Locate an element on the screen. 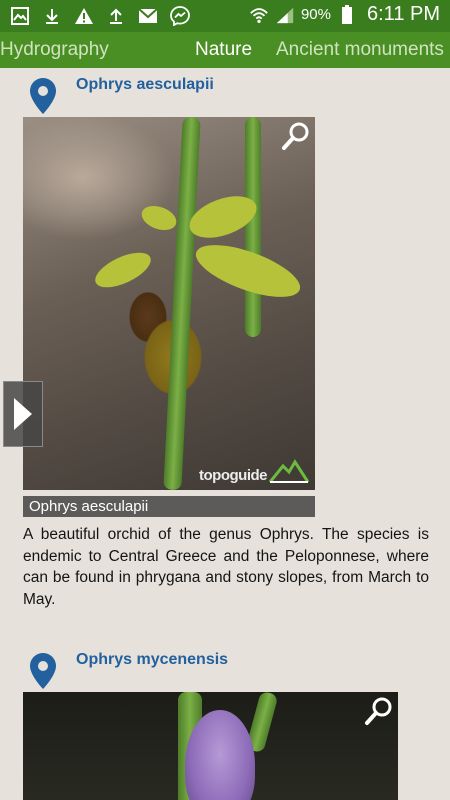 The width and height of the screenshot is (450, 800). tab-ancient-monuments: Ancient monuments is located at coordinates (360, 50).